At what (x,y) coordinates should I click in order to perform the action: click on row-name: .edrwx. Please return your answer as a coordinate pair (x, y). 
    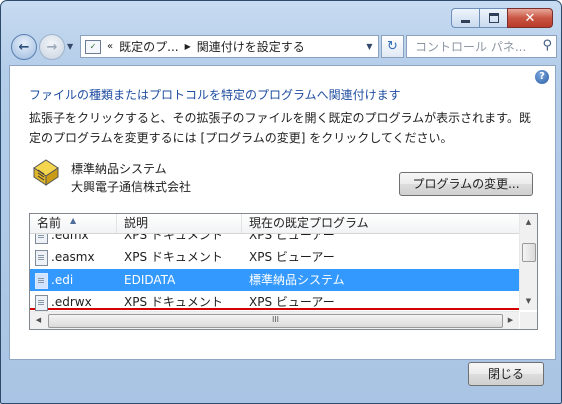
    Looking at the image, I should click on (71, 302).